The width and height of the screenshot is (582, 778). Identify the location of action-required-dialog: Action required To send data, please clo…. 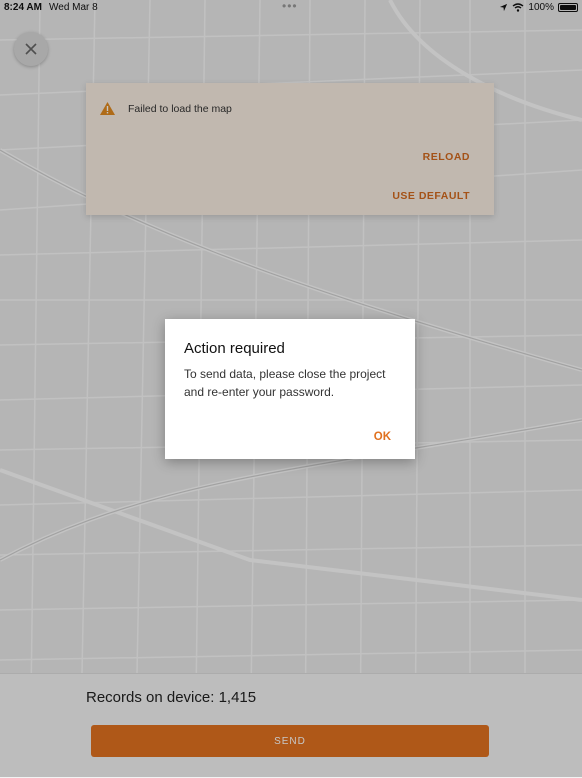
(290, 389).